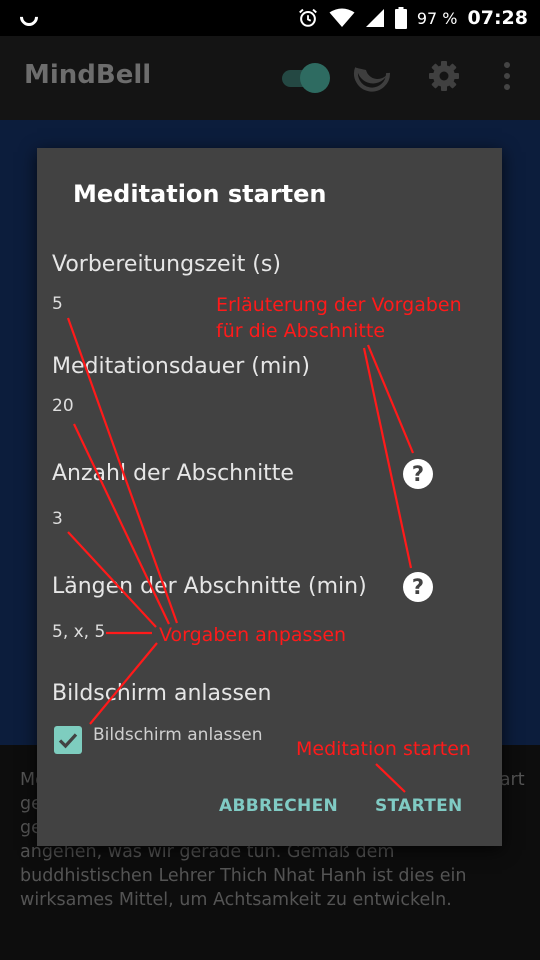 The height and width of the screenshot is (960, 540). What do you see at coordinates (507, 76) in the screenshot?
I see `overflow-menu-icon` at bounding box center [507, 76].